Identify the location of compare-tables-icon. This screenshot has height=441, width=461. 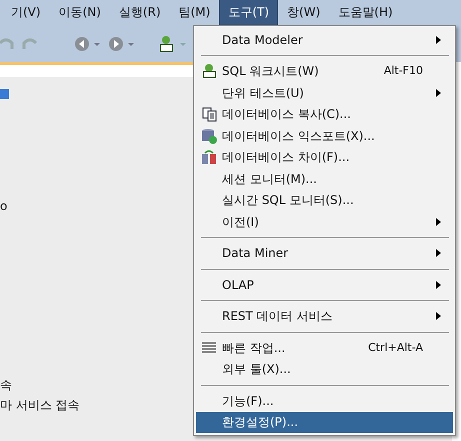
(209, 157).